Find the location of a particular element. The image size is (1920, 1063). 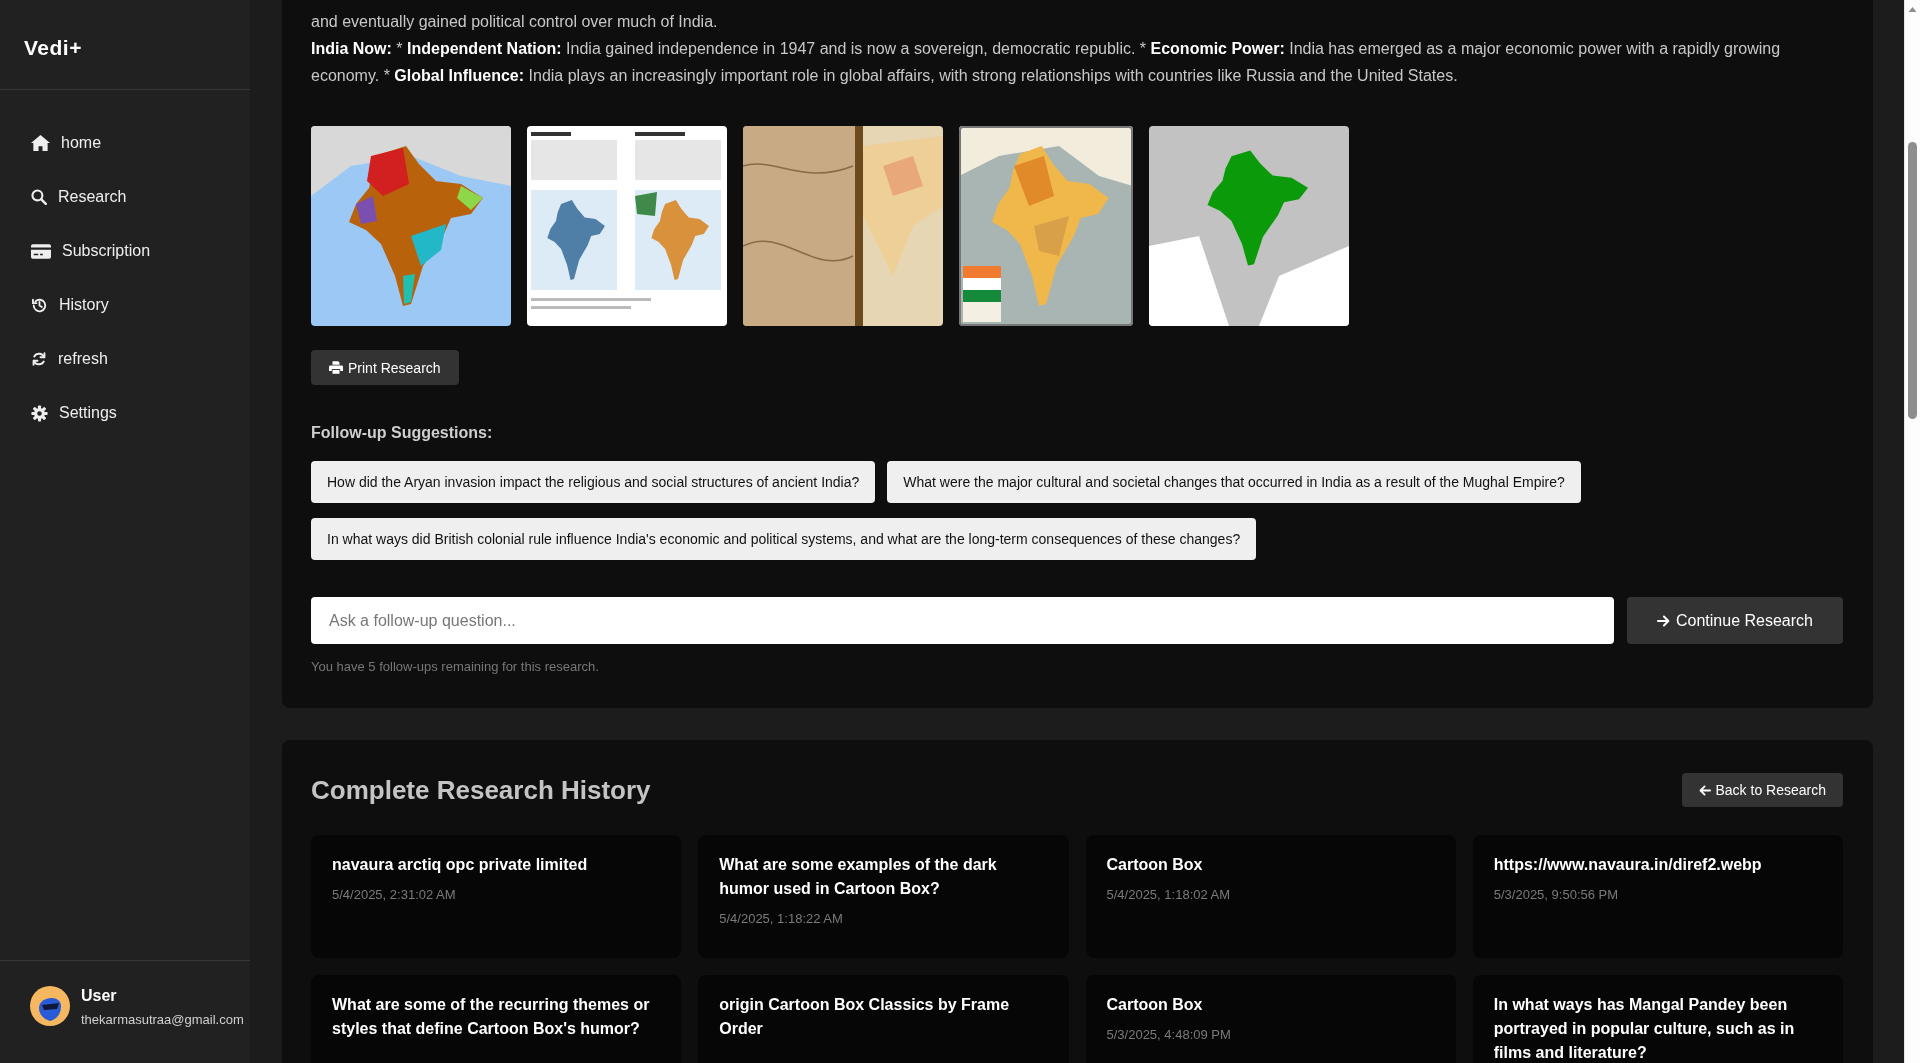

research-text: and eventually gained political control over much of India. is located at coordinates (515, 22).